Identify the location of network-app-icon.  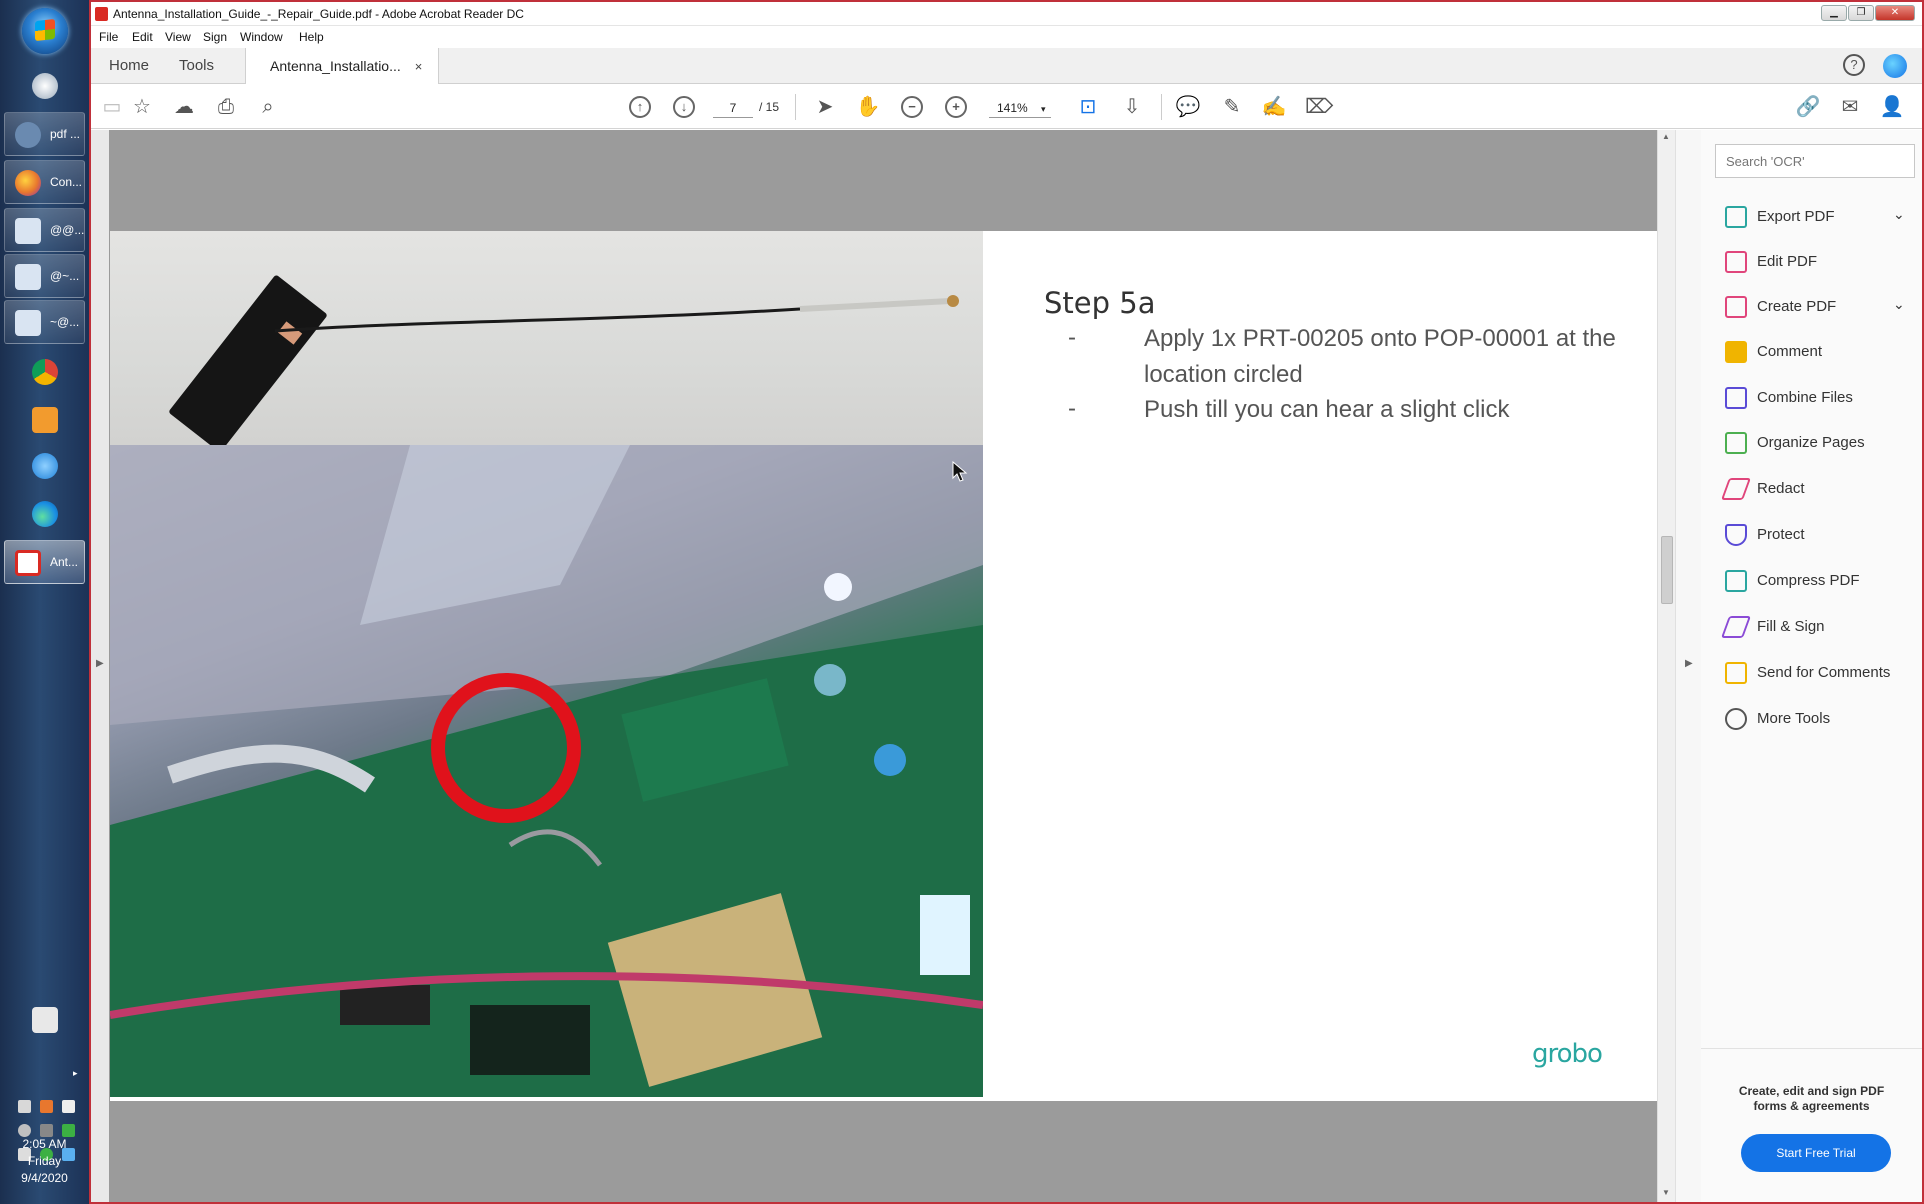
(45, 86).